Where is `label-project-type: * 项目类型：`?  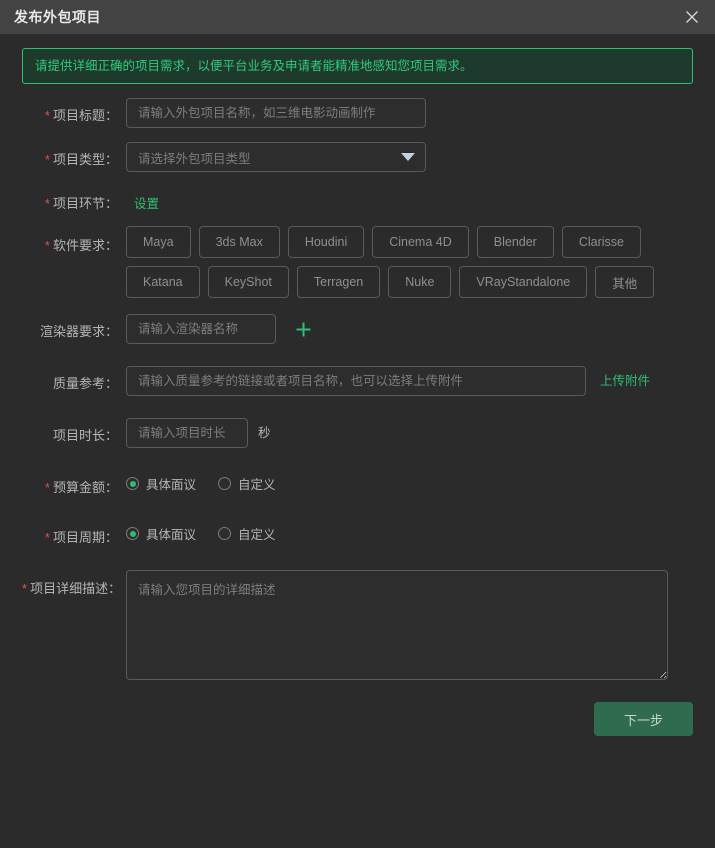 label-project-type: * 项目类型： is located at coordinates (74, 155).